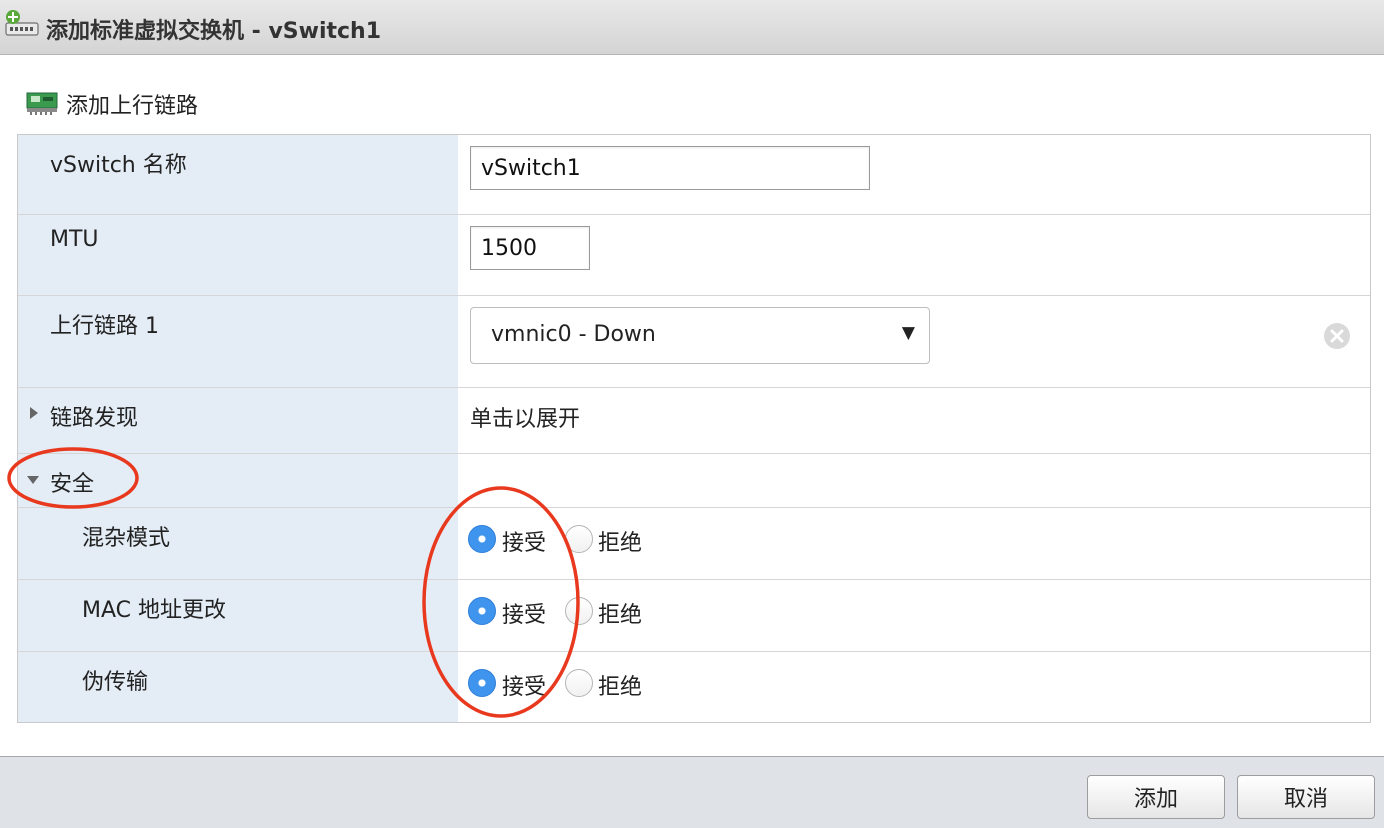  What do you see at coordinates (694, 481) in the screenshot?
I see `security-row: 安全` at bounding box center [694, 481].